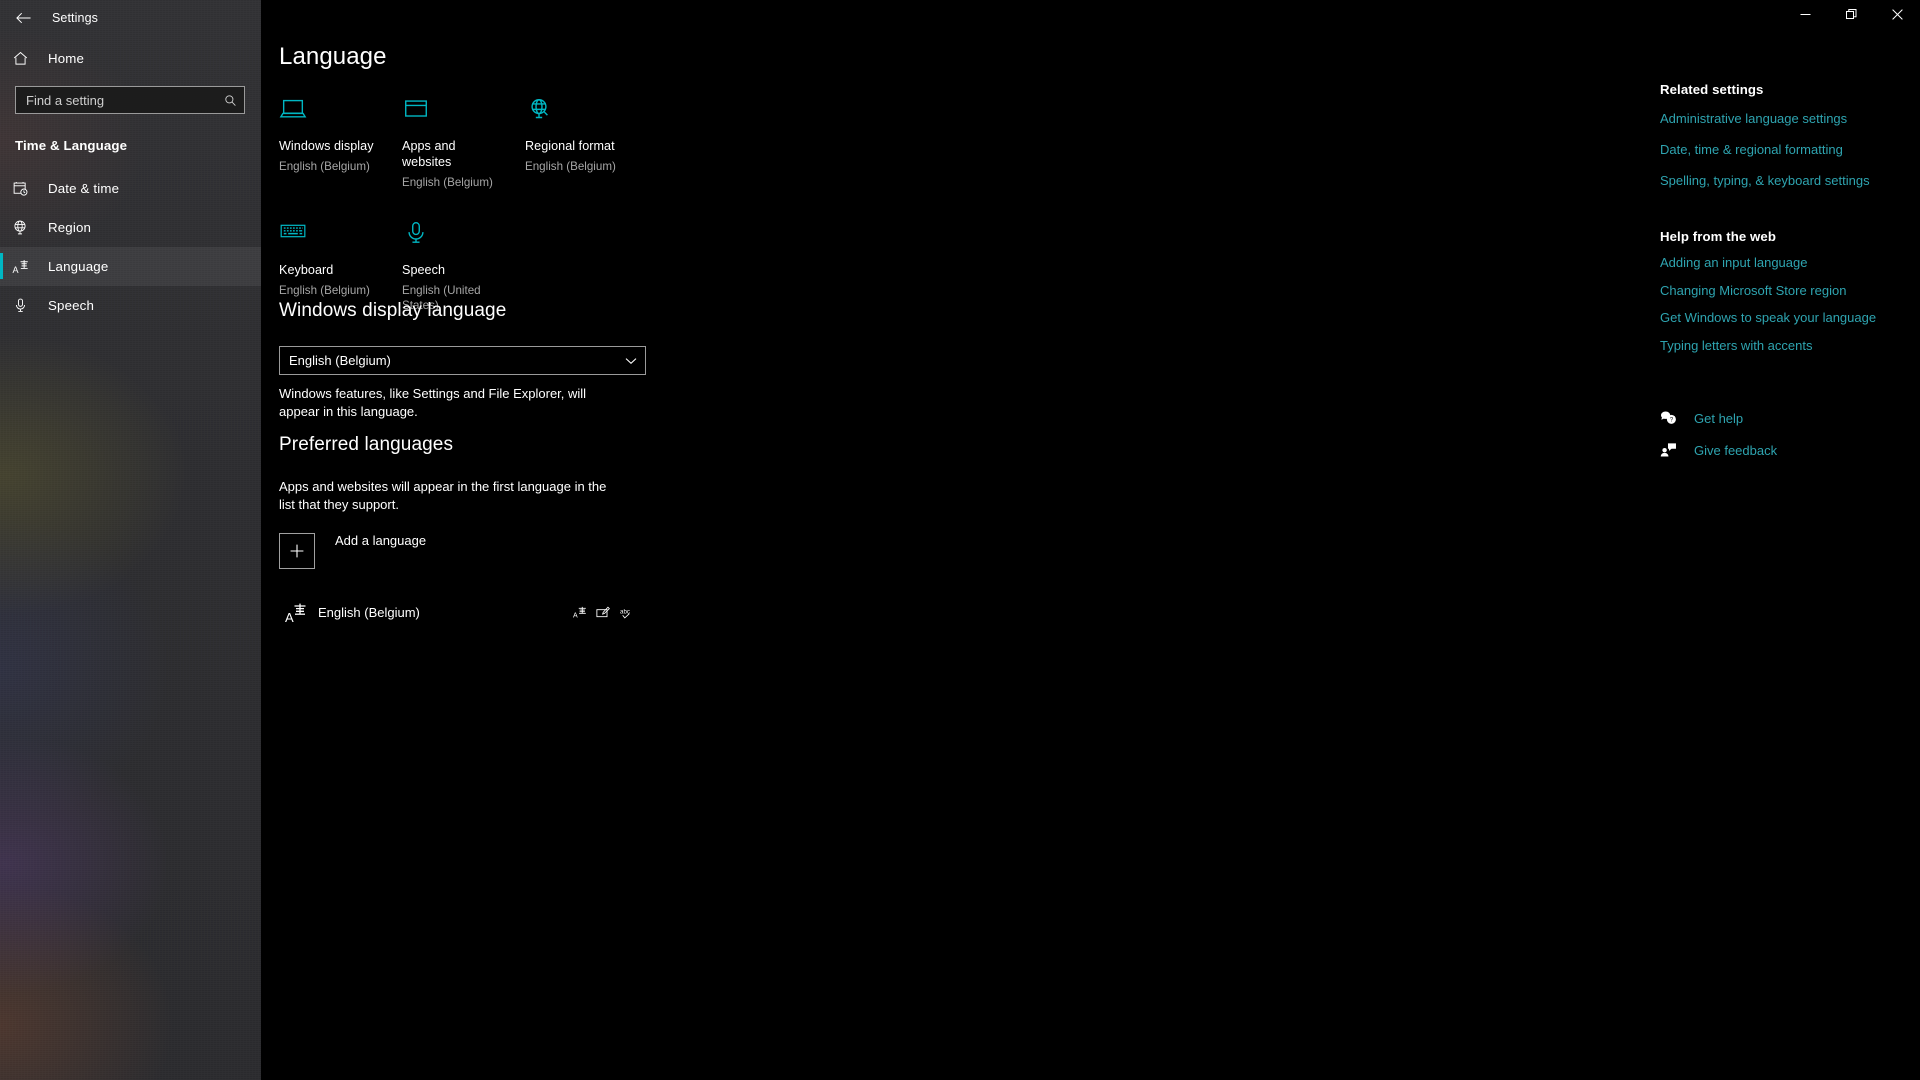  I want to click on preferred-language-name: English (Belgium), so click(369, 613).